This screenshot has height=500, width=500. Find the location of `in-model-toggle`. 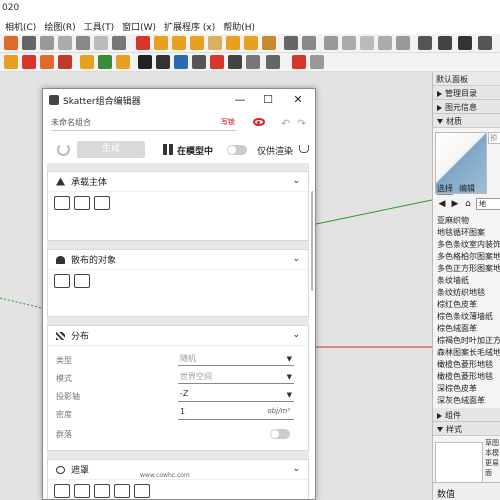

in-model-toggle is located at coordinates (237, 150).